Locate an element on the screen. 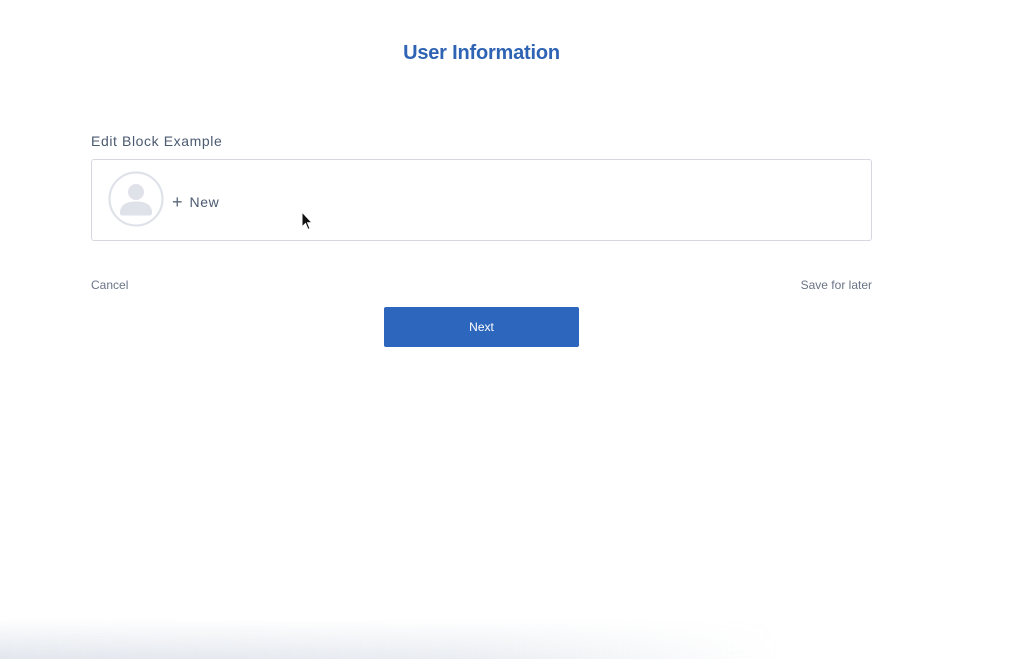 This screenshot has height=659, width=1017. edit-block-label: Edit Block Example is located at coordinates (157, 141).